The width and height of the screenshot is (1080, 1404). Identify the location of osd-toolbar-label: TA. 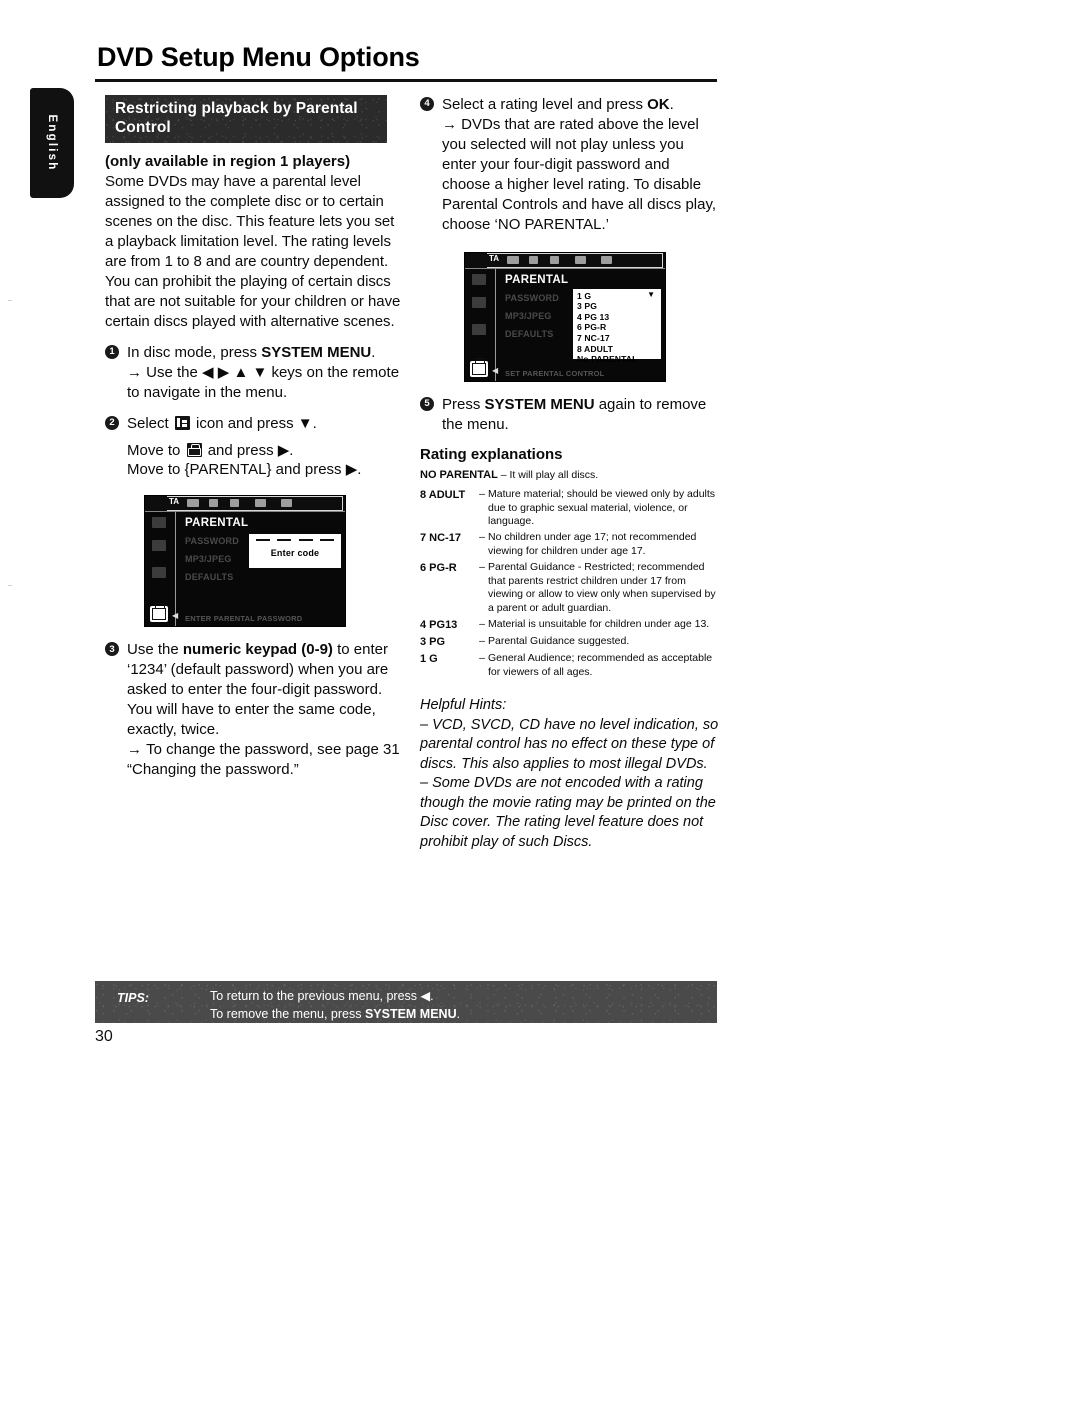
(494, 258).